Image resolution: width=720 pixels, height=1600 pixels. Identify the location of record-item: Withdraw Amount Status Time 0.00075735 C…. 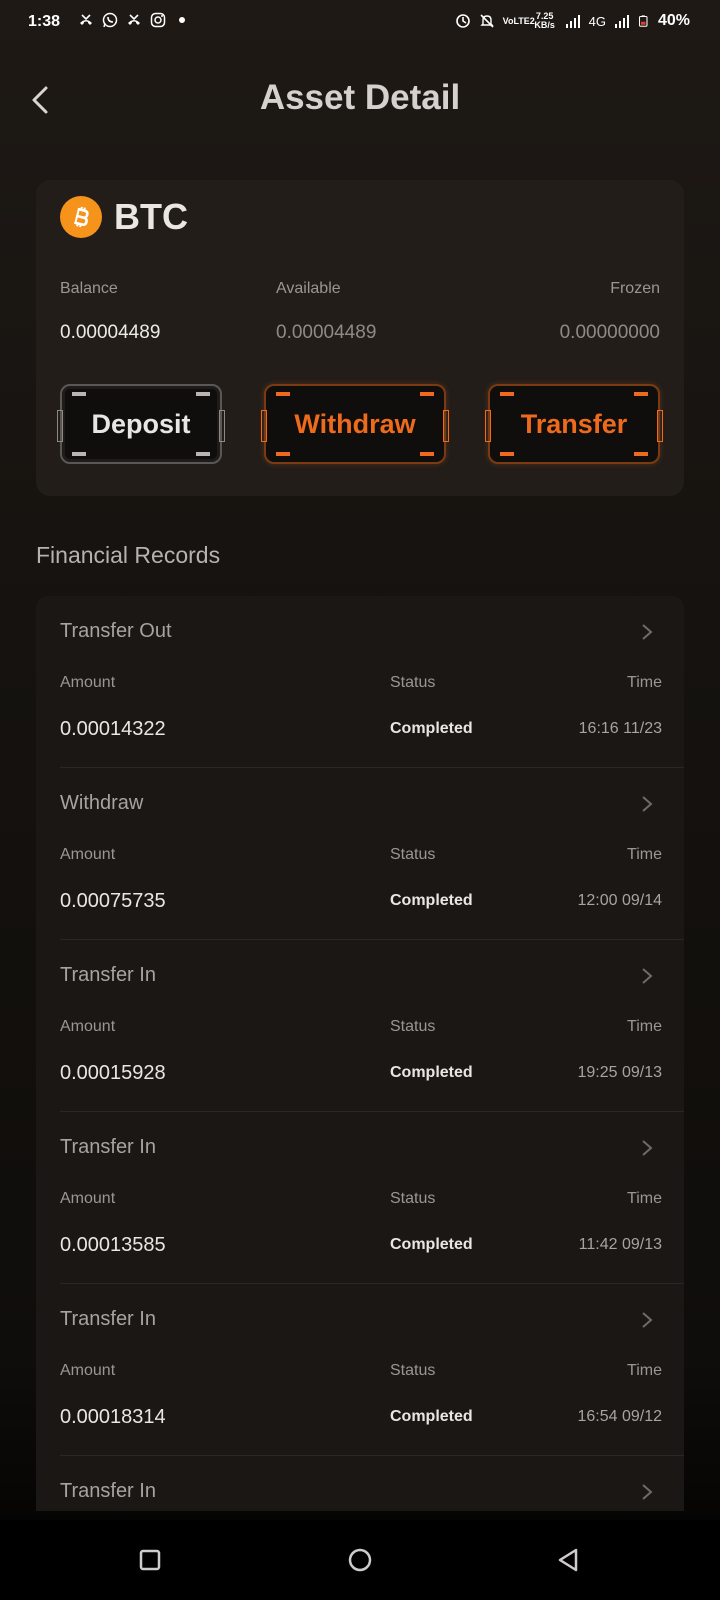
(360, 854).